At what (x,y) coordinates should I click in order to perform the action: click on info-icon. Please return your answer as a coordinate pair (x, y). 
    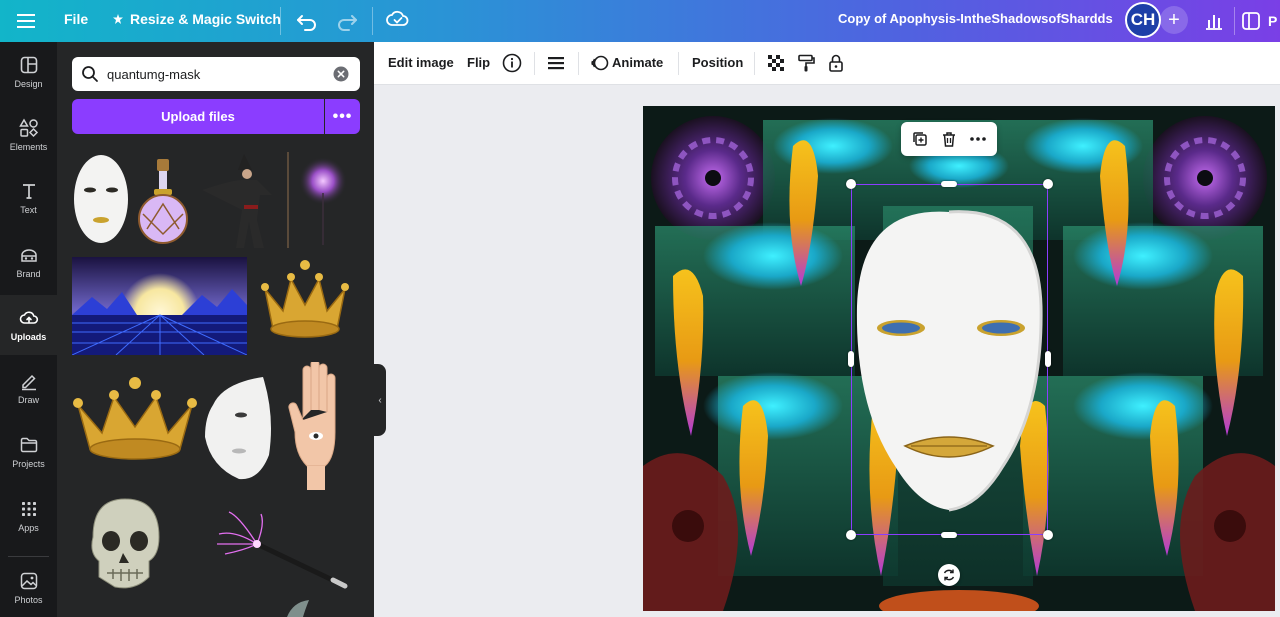
    Looking at the image, I should click on (512, 63).